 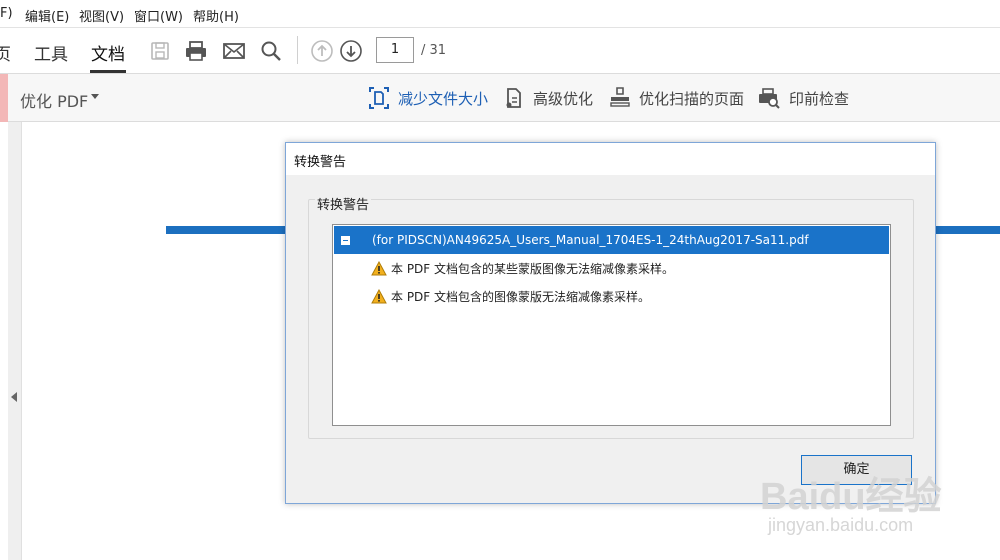 What do you see at coordinates (15, 341) in the screenshot?
I see `left-panel-toggle` at bounding box center [15, 341].